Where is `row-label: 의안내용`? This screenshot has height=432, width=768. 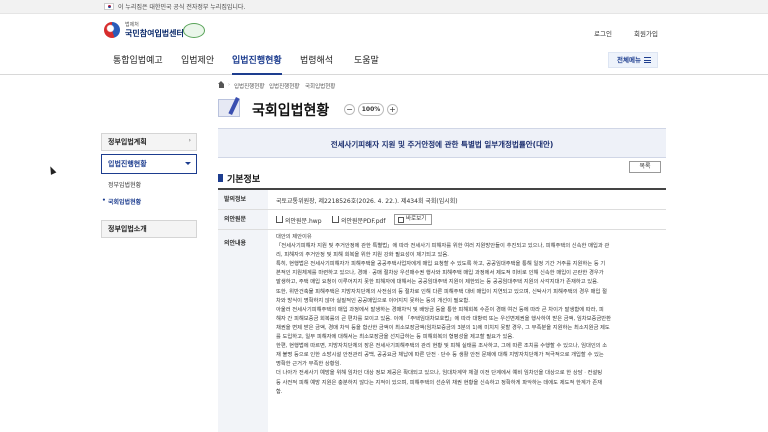 row-label: 의안내용 is located at coordinates (243, 331).